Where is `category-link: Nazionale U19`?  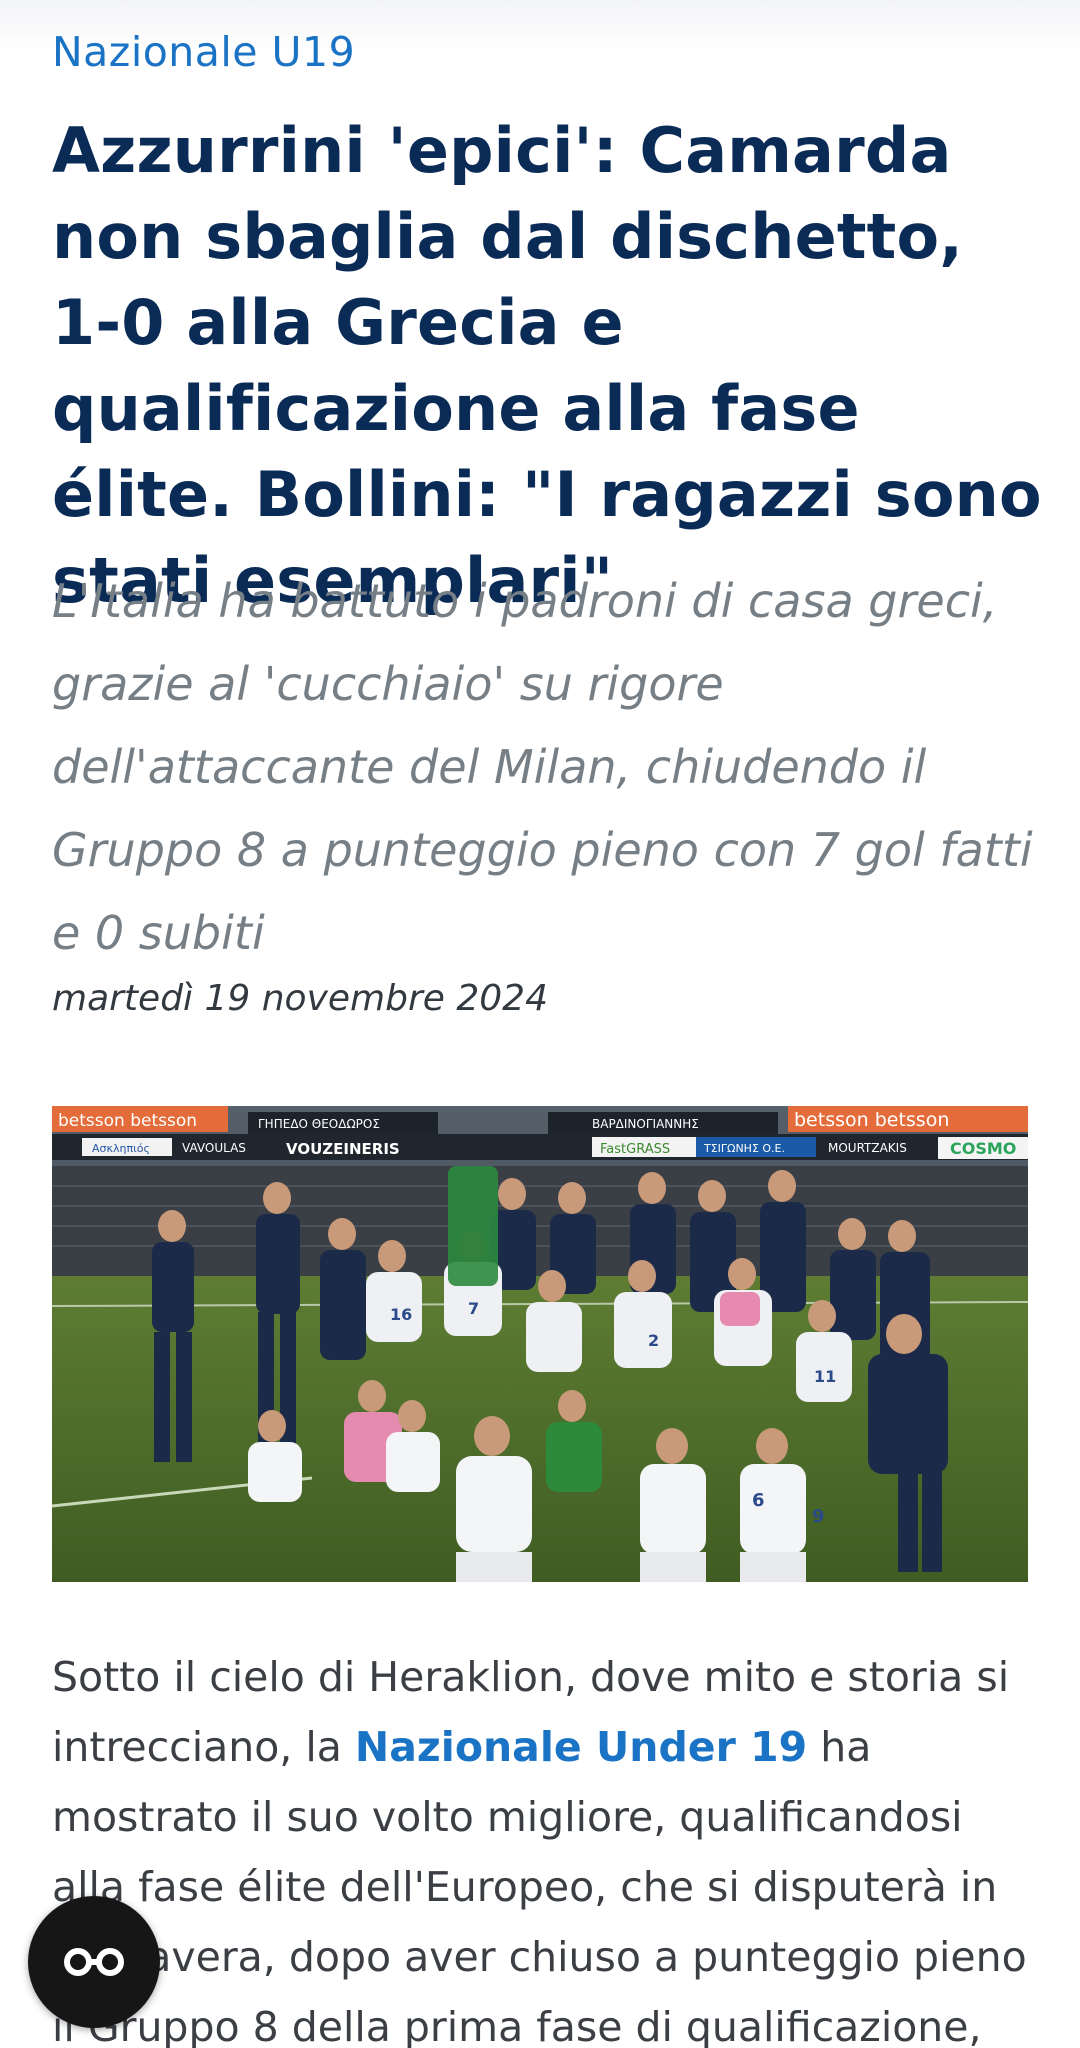
category-link: Nazionale U19 is located at coordinates (203, 52).